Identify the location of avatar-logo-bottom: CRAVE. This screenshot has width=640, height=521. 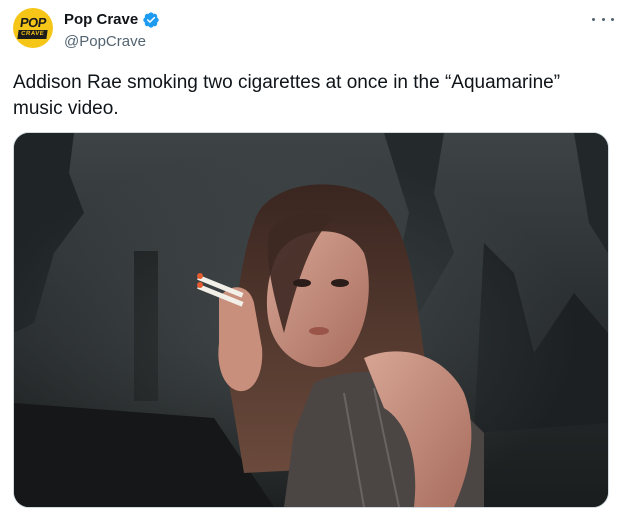
(33, 34).